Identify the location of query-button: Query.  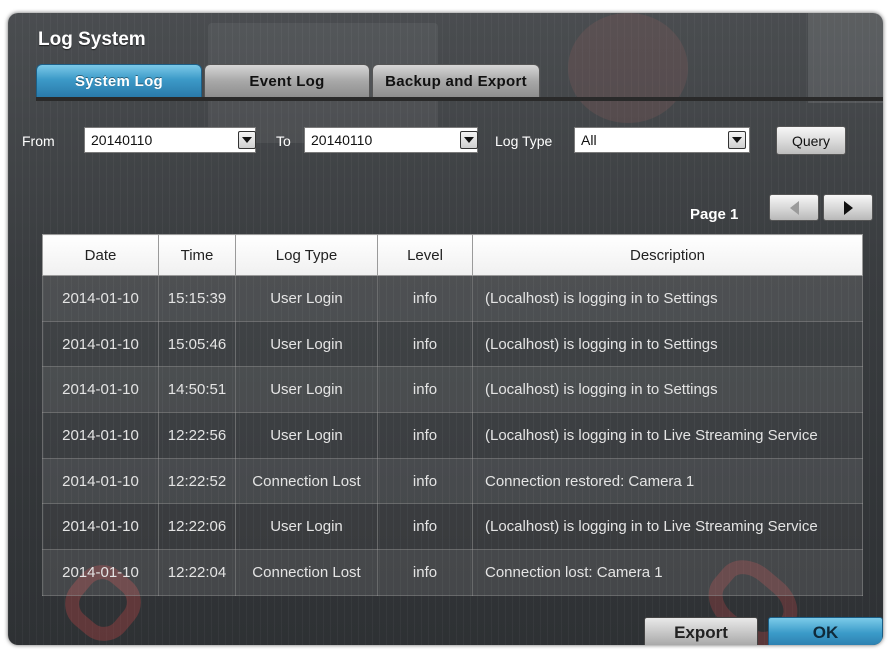
(811, 140).